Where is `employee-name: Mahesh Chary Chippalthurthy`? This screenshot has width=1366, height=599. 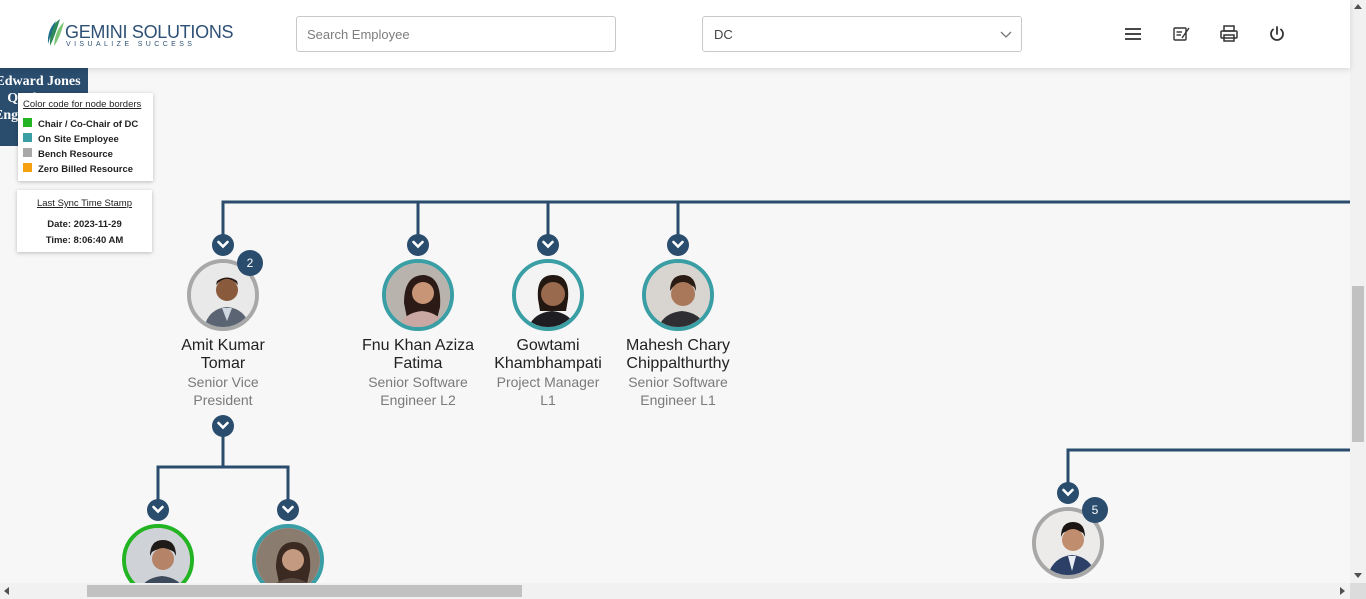 employee-name: Mahesh Chary Chippalthurthy is located at coordinates (678, 355).